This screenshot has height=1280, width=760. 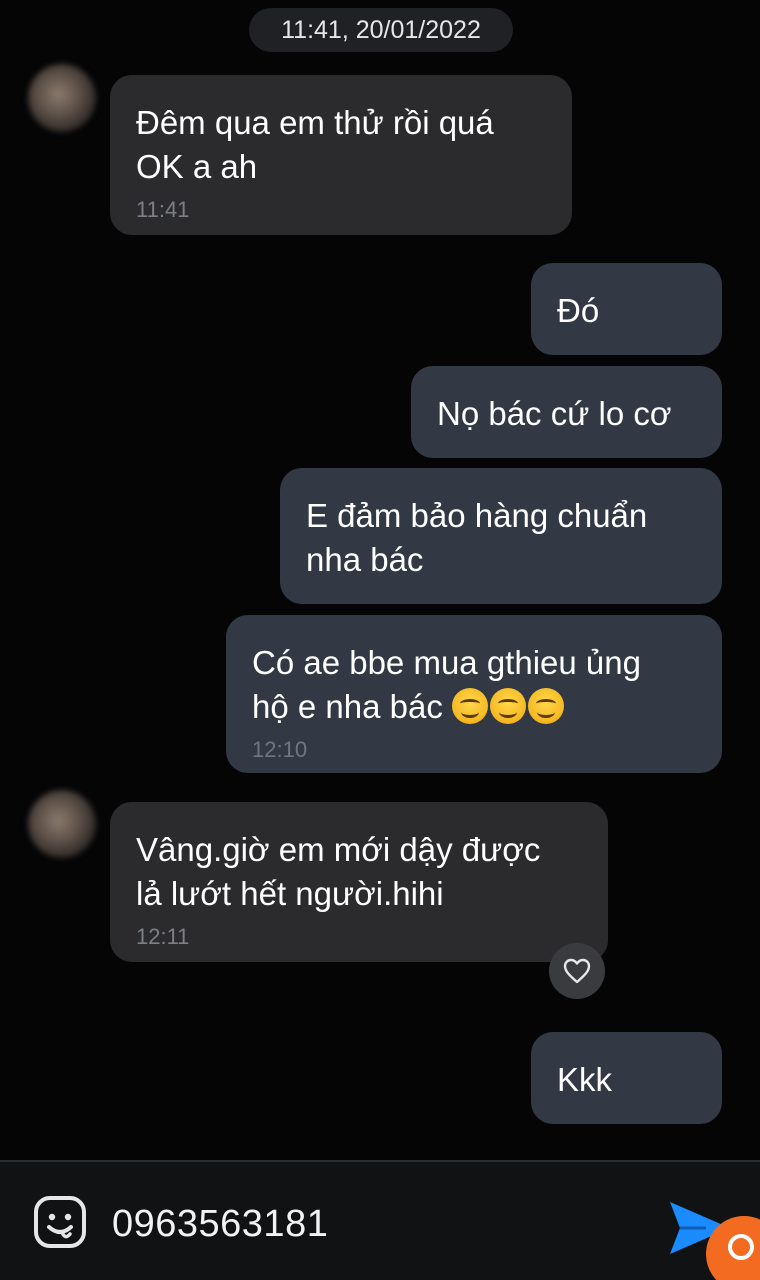 I want to click on message-text-line: Đó, so click(x=578, y=310).